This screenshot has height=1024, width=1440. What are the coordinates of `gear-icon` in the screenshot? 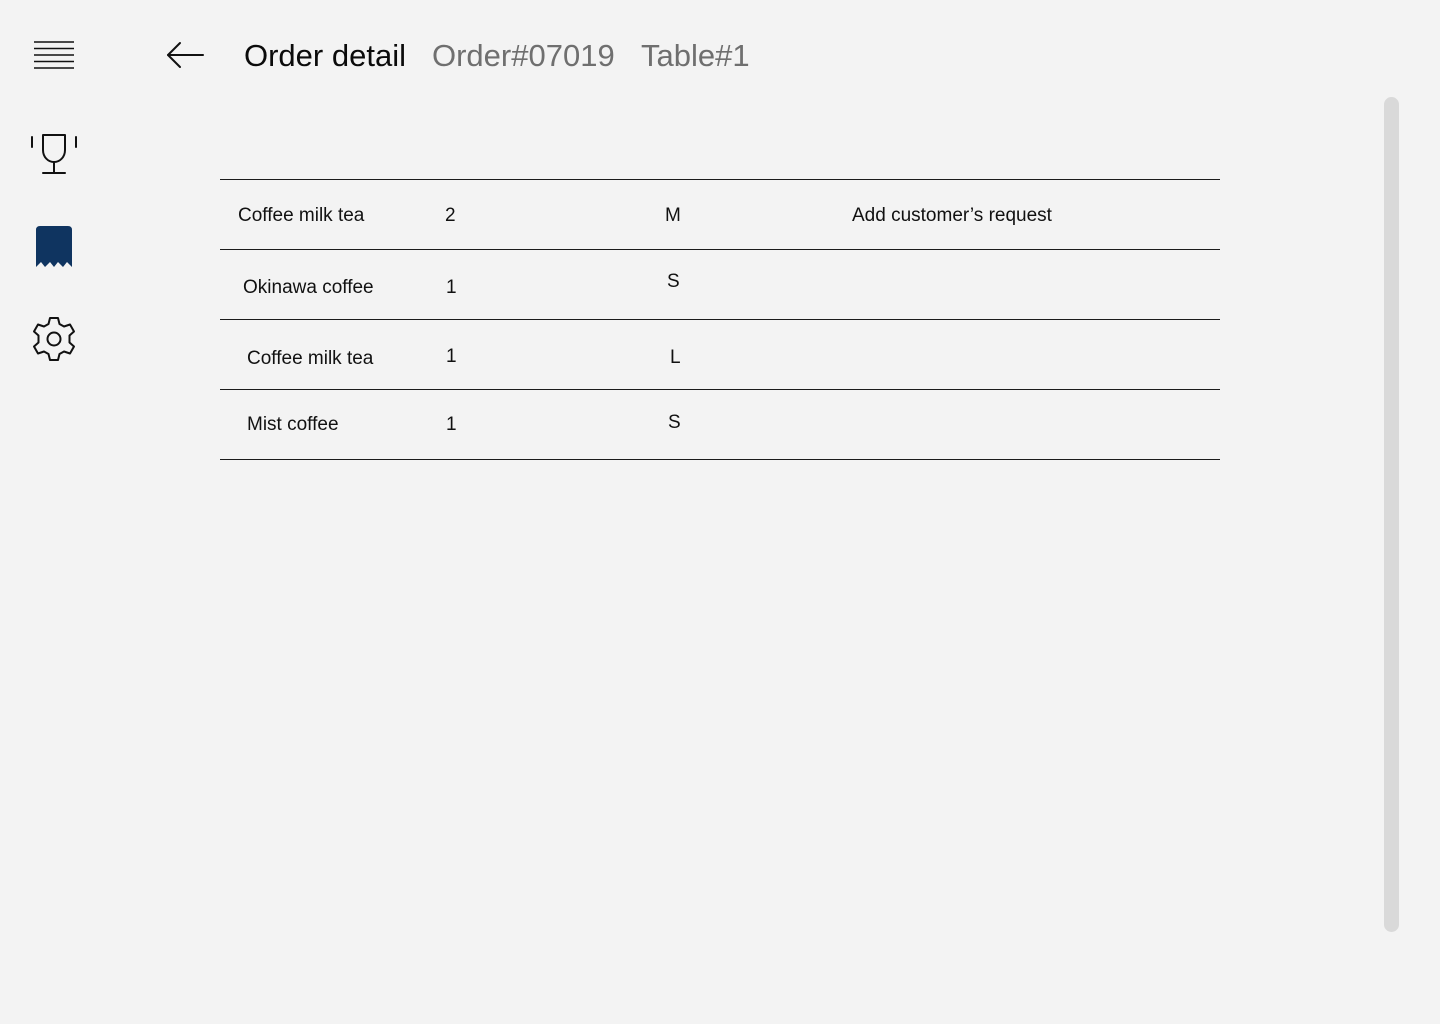 It's located at (54, 339).